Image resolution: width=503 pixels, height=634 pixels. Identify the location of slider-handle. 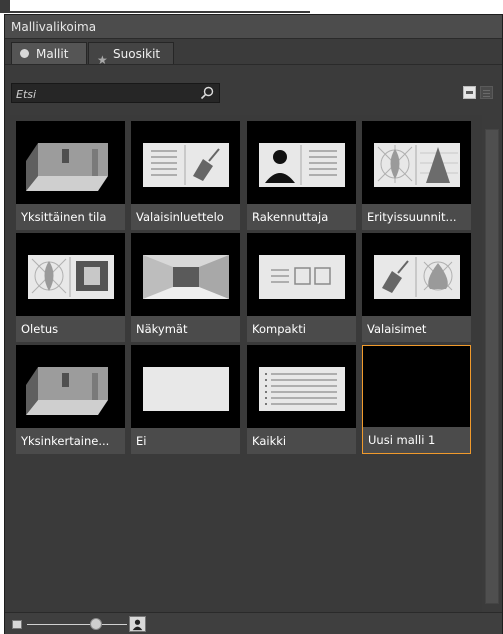
(96, 624).